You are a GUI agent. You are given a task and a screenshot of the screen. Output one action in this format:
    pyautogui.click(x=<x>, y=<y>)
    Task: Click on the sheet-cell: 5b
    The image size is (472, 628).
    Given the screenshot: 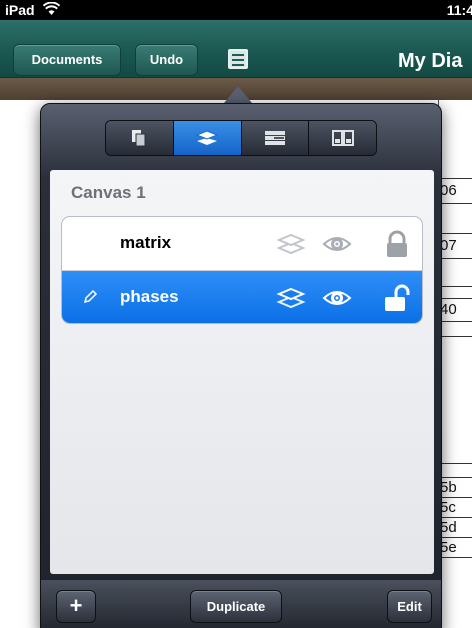 What is the action you would take?
    pyautogui.click(x=455, y=487)
    